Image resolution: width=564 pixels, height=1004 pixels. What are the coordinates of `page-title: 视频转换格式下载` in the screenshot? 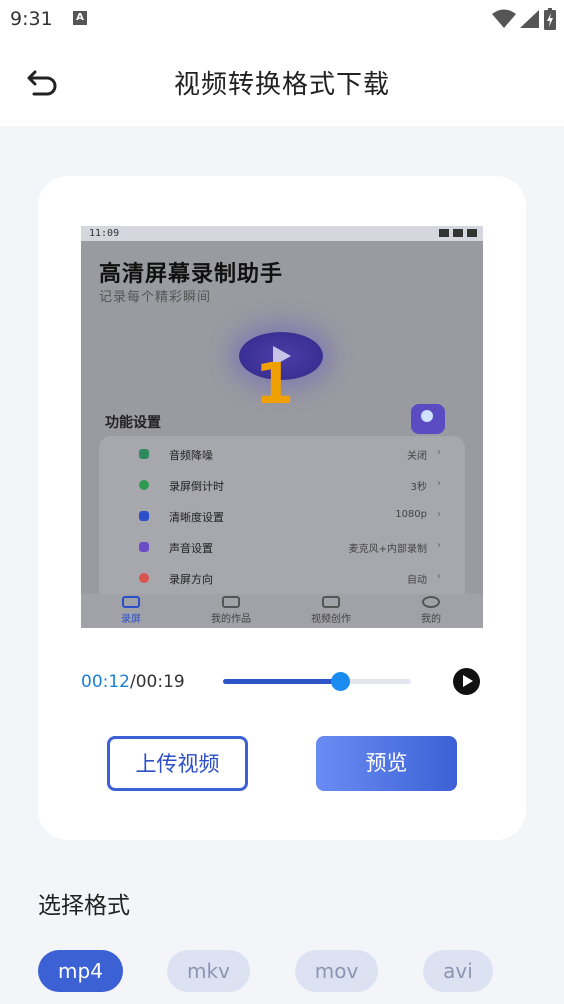 It's located at (281, 85).